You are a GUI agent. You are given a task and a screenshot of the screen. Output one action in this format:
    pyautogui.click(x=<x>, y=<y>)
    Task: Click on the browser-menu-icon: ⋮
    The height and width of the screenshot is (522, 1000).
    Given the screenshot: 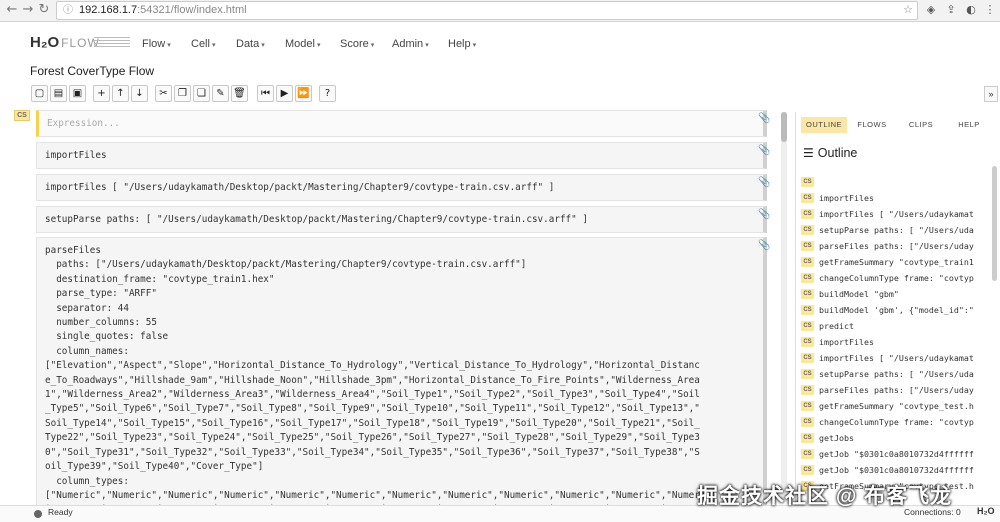 What is the action you would take?
    pyautogui.click(x=990, y=10)
    